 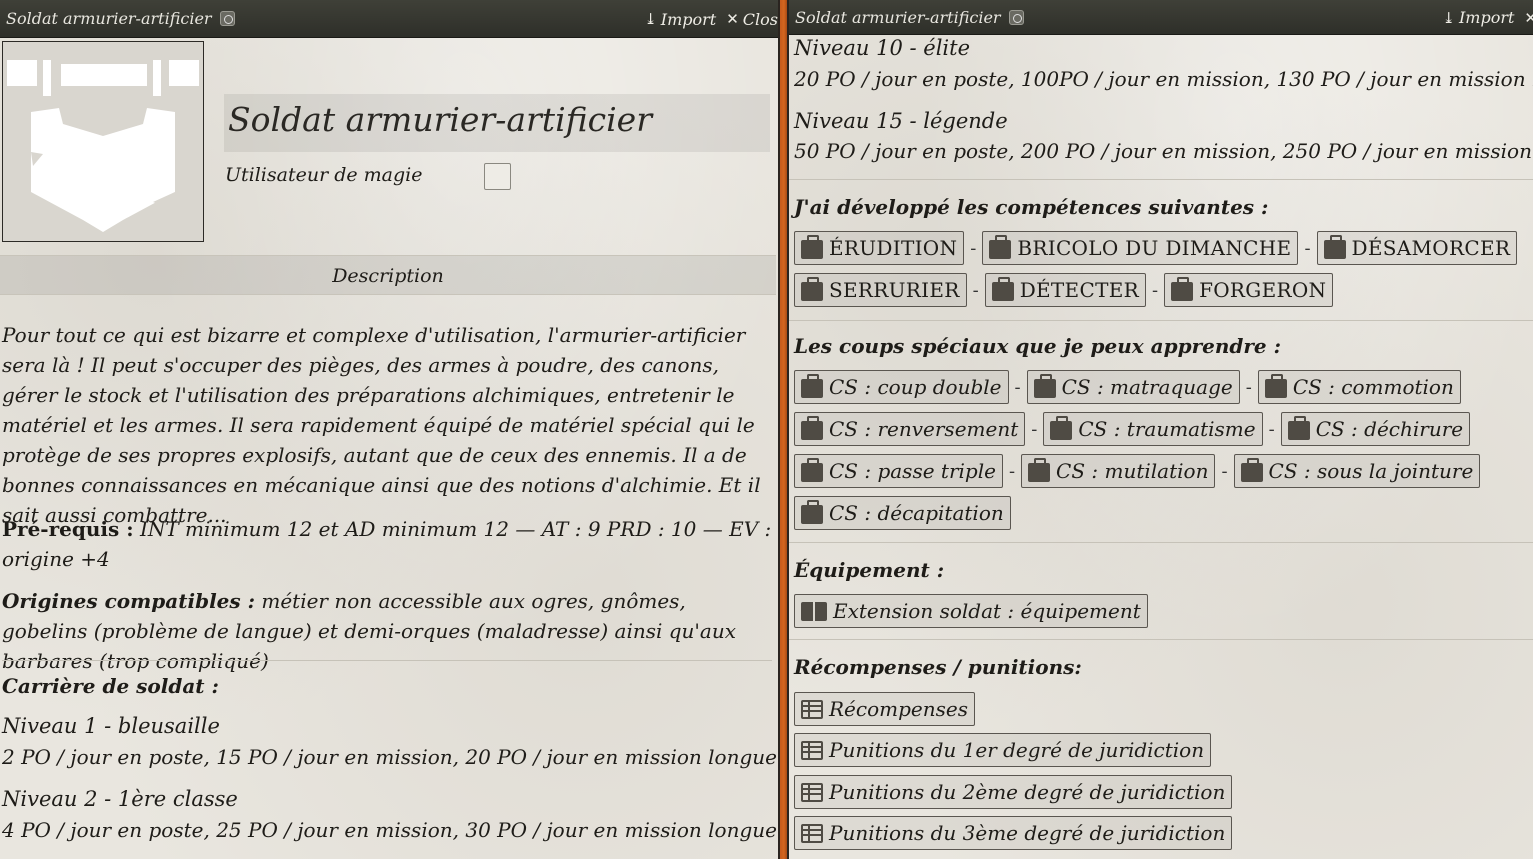 I want to click on equipment-chip: Extension soldat : équipement, so click(x=971, y=611).